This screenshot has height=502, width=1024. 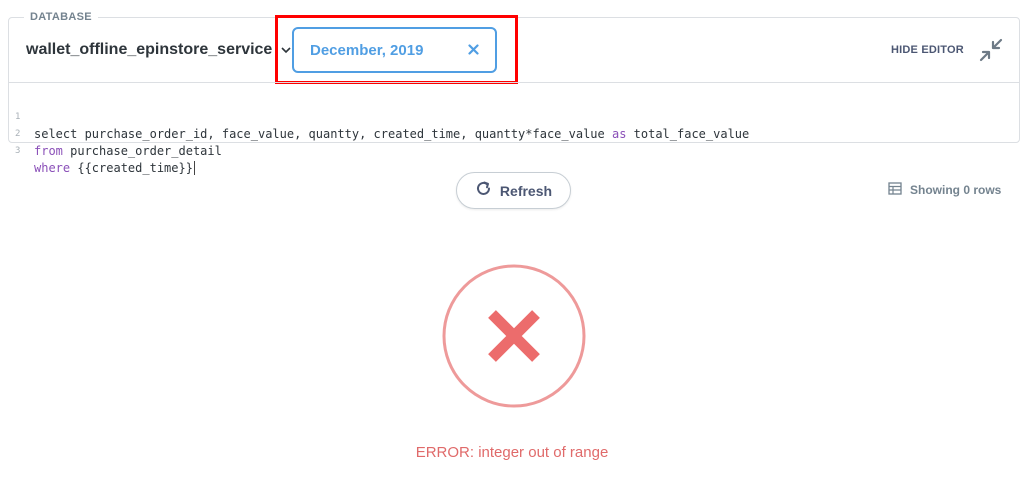 I want to click on line-number: 3, so click(x=18, y=151).